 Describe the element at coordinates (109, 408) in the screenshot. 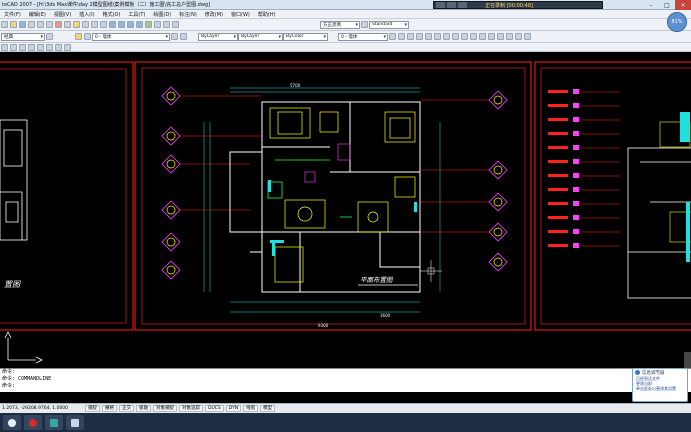

I see `grid-toggle: 栅格` at that location.